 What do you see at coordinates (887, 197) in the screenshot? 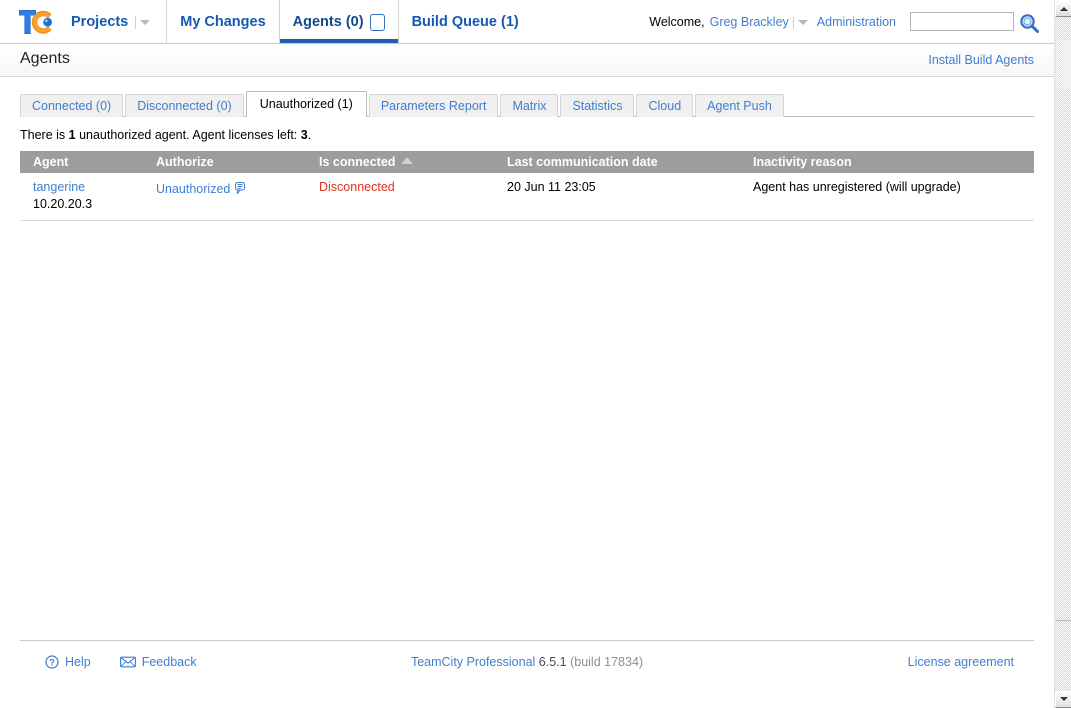
I see `cell-inactivity-reason: Agent has unregistered (will upgrade)` at bounding box center [887, 197].